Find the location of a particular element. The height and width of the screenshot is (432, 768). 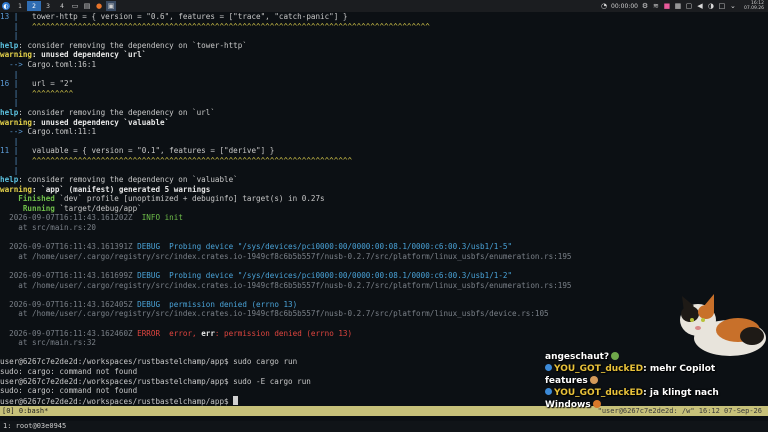

log-message: permission denied (errno 13) is located at coordinates (229, 304).